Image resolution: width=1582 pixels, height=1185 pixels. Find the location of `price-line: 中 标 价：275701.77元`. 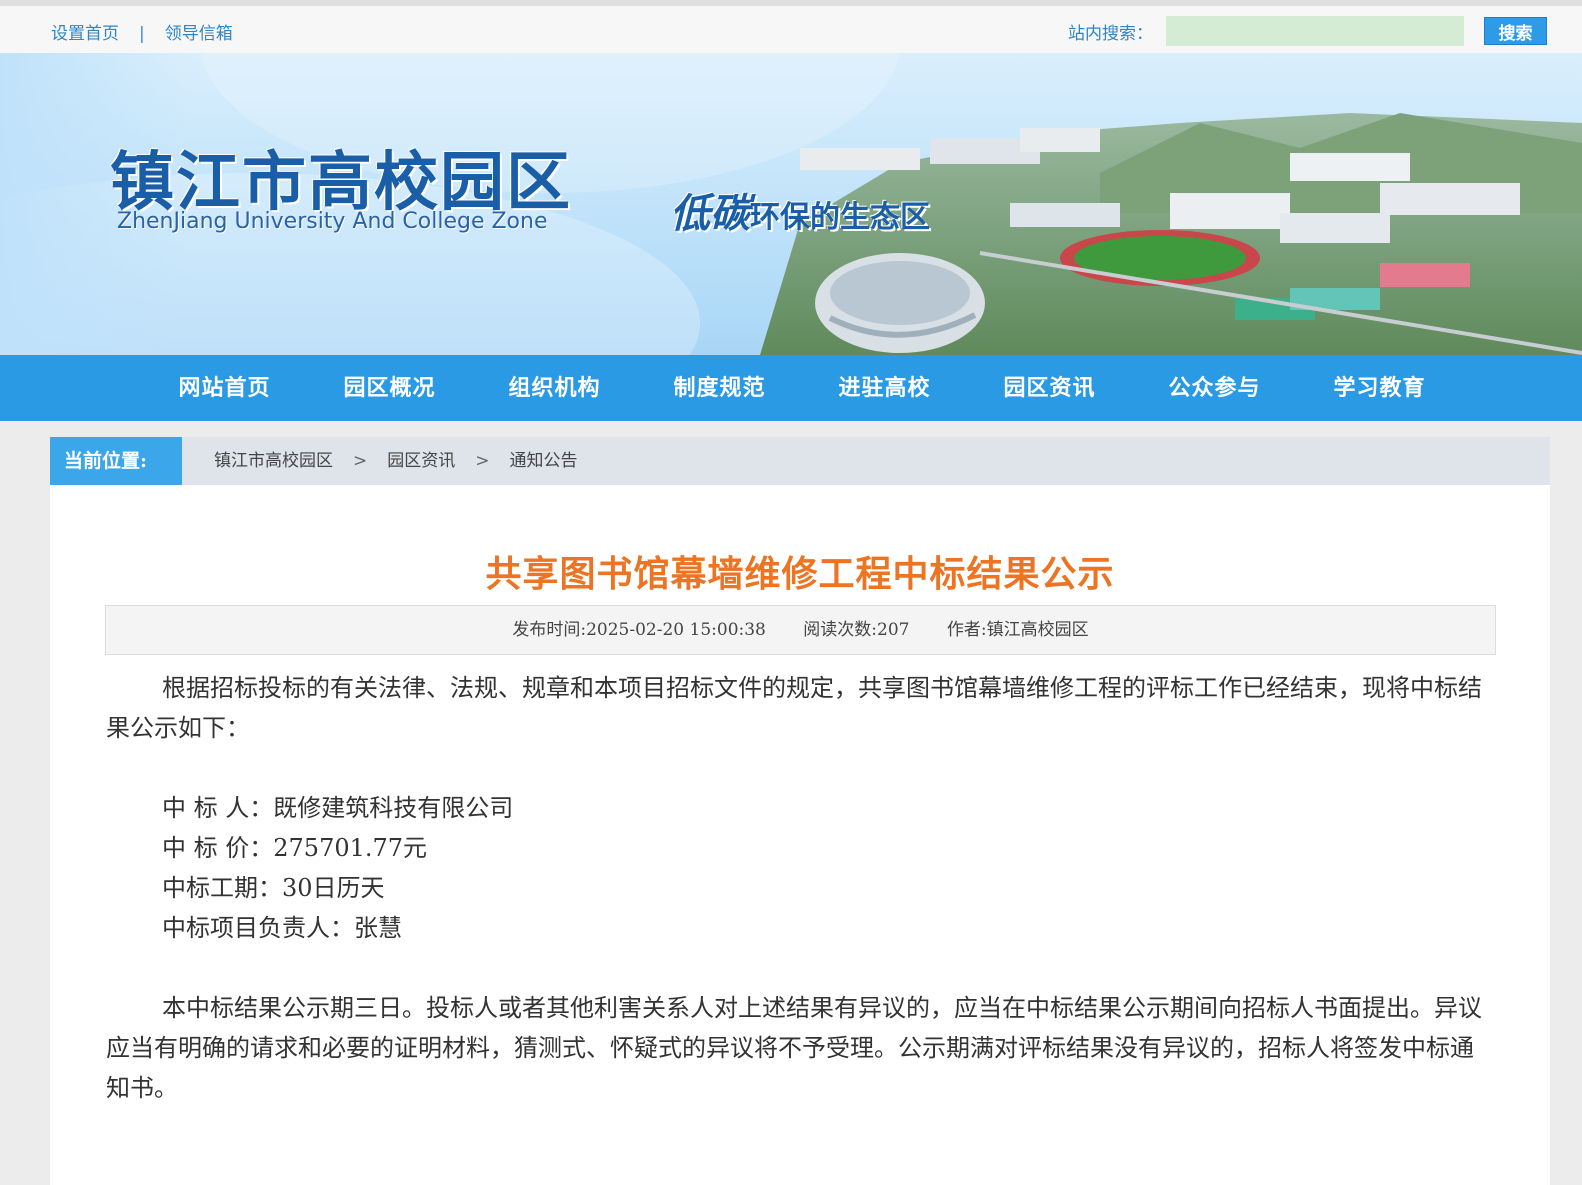

price-line: 中 标 价：275701.77元 is located at coordinates (295, 848).